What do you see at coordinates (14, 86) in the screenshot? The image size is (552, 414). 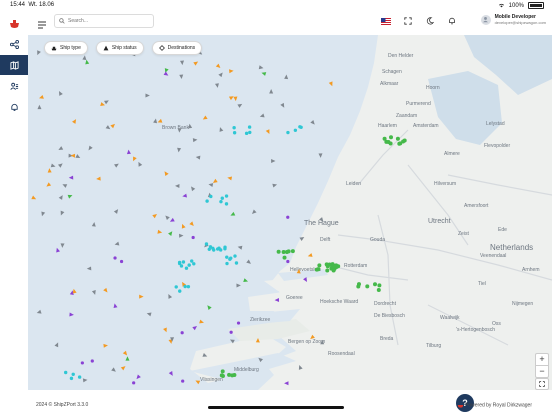 I see `sidebar-item-users` at bounding box center [14, 86].